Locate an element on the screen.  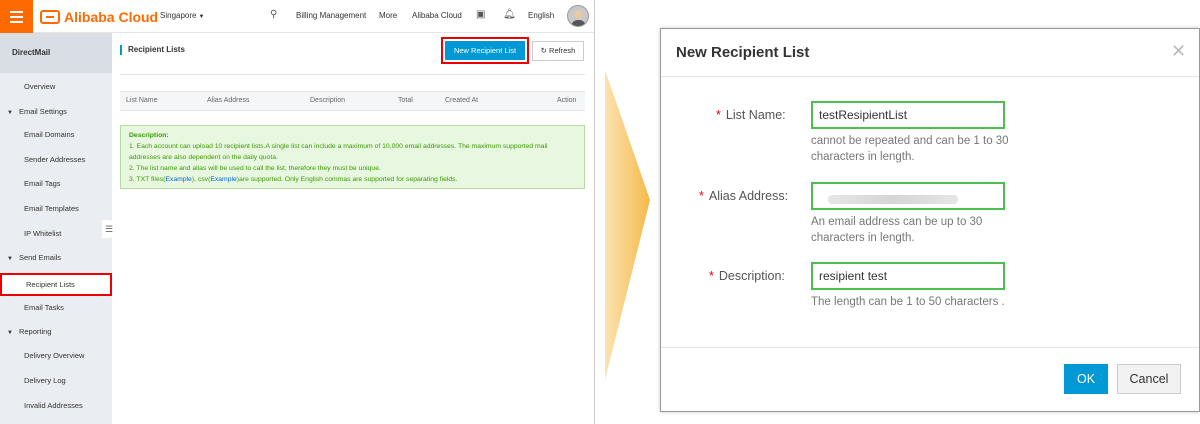
dialog-title: New Recipient List is located at coordinates (743, 52).